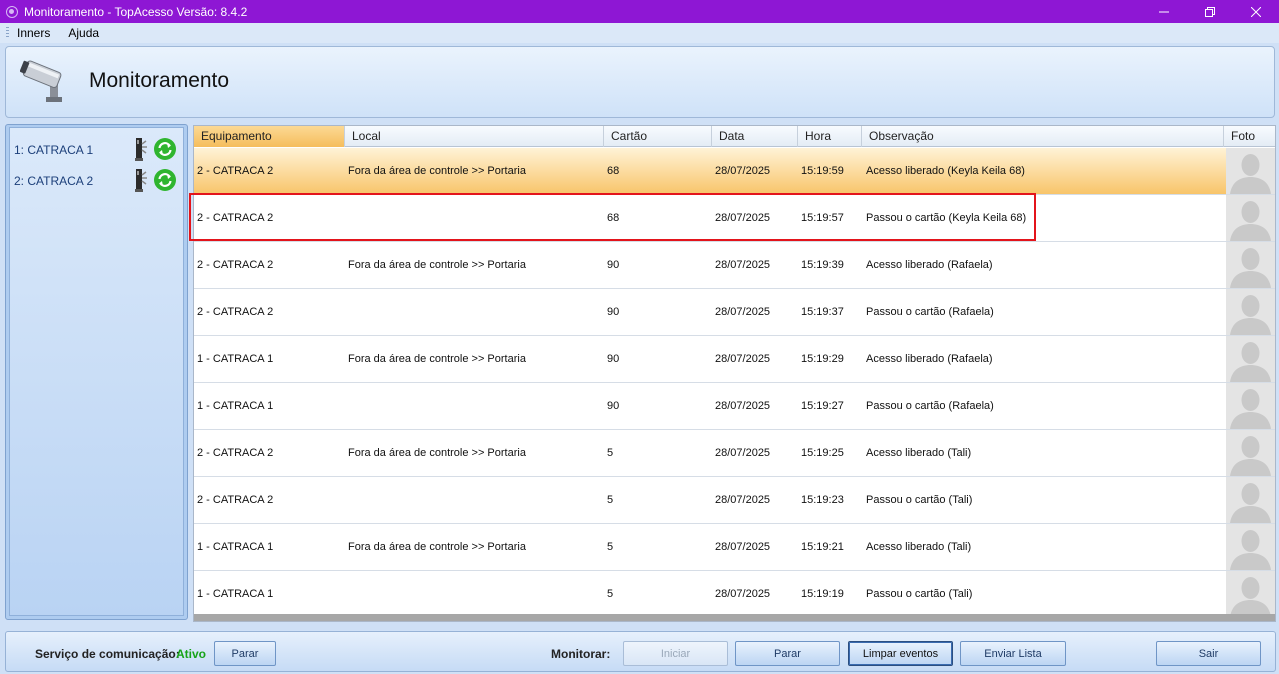 Image resolution: width=1279 pixels, height=674 pixels. I want to click on close-button, so click(1256, 11).